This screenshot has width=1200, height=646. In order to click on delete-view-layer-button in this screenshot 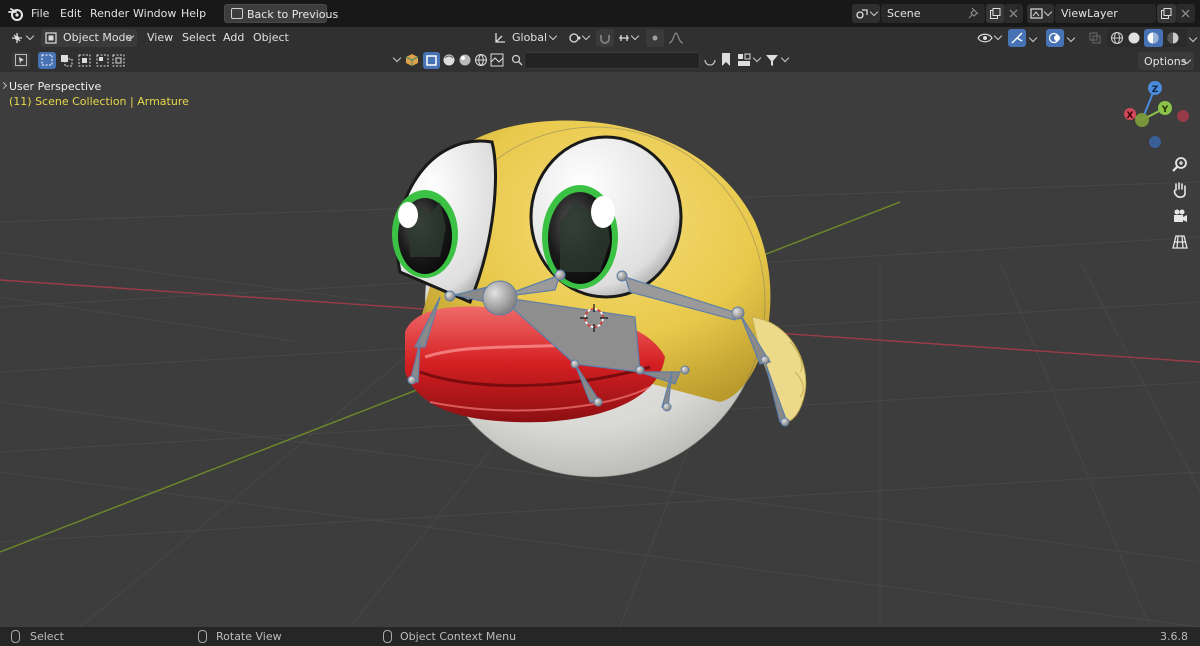, I will do `click(1185, 13)`.